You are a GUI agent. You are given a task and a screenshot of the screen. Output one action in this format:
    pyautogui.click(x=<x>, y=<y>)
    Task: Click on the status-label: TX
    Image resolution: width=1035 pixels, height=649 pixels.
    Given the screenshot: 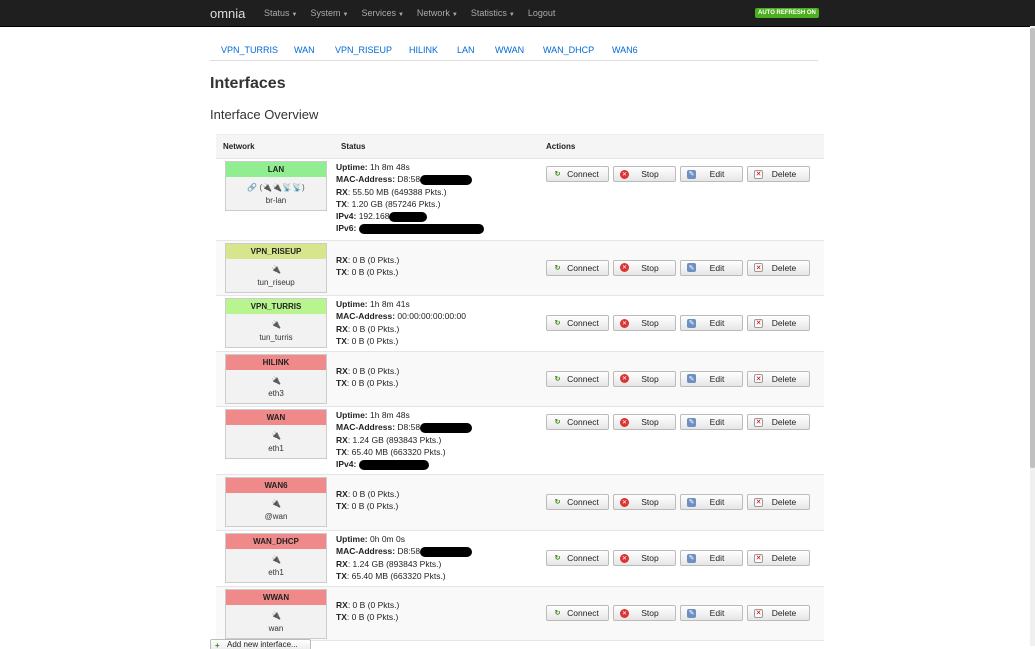 What is the action you would take?
    pyautogui.click(x=341, y=382)
    